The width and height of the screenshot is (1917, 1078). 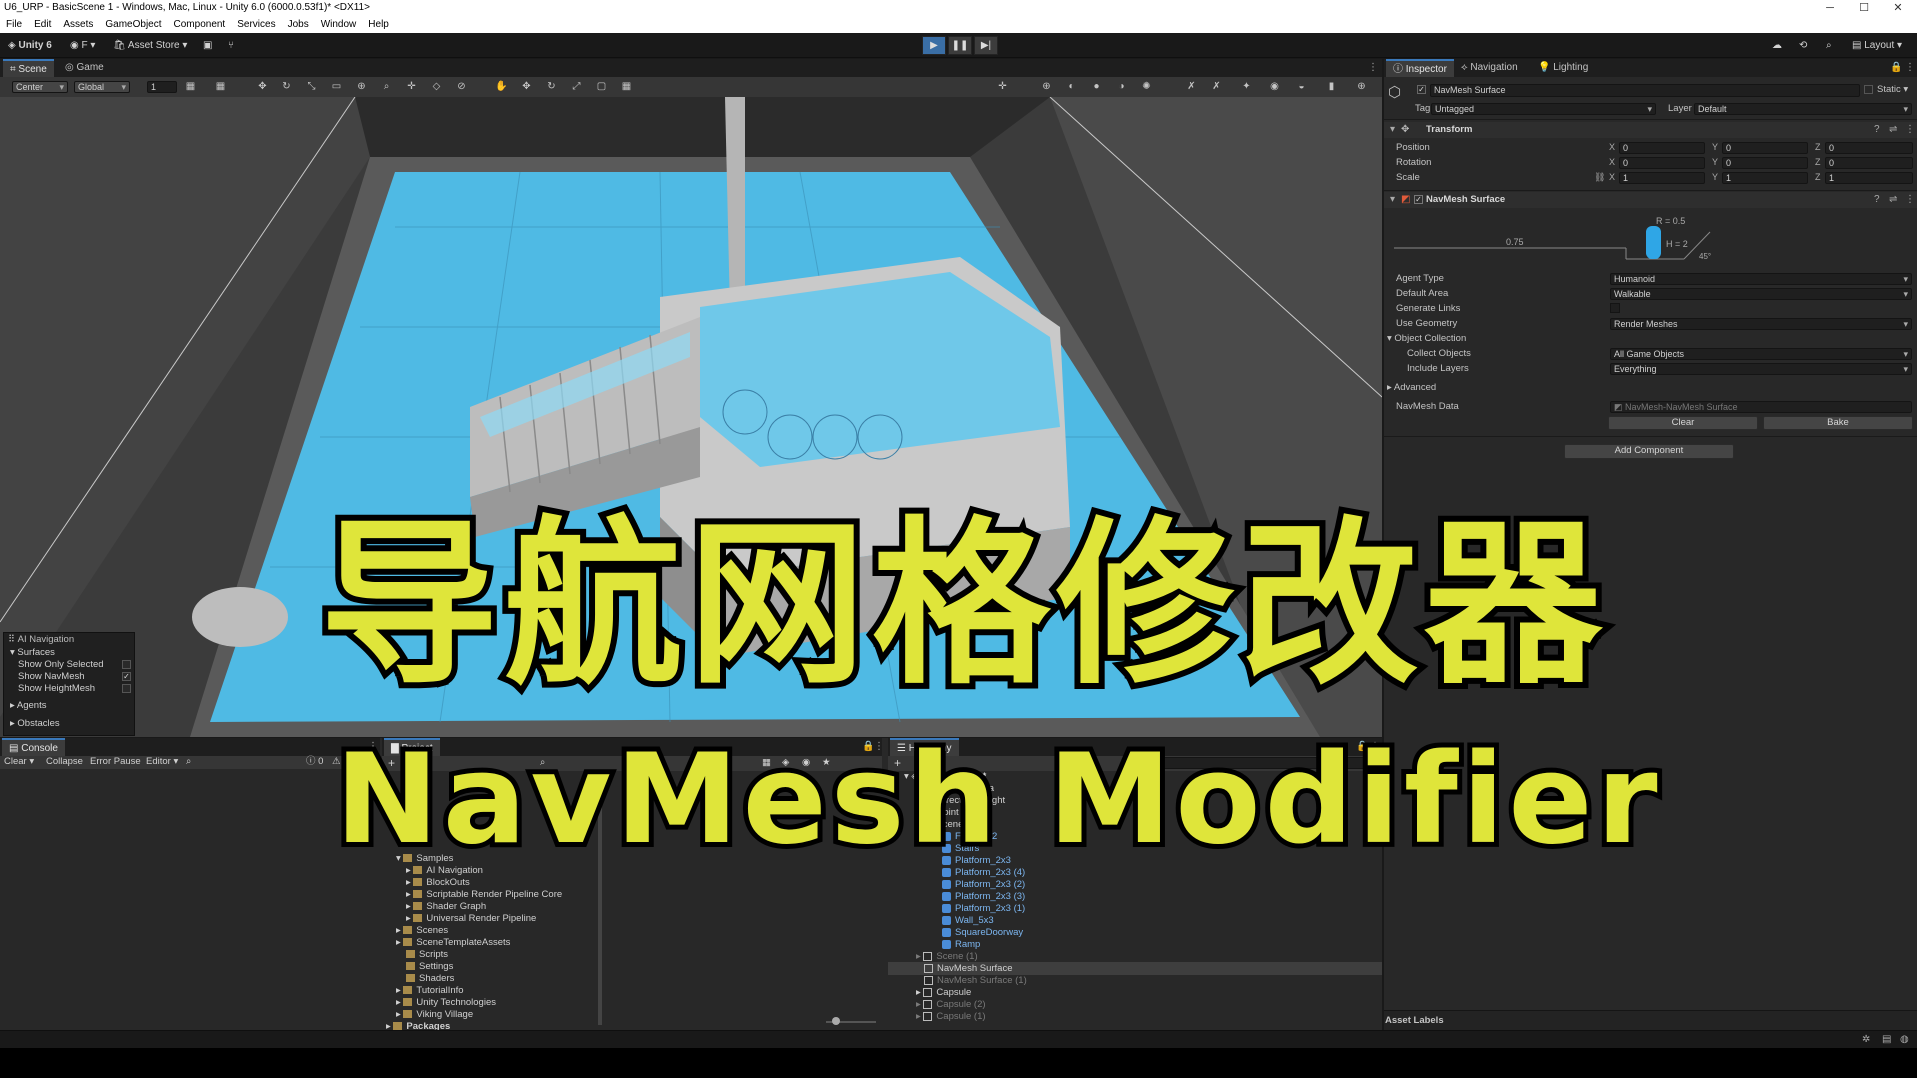 What do you see at coordinates (1892, 89) in the screenshot?
I see `static-label: Static ▾` at bounding box center [1892, 89].